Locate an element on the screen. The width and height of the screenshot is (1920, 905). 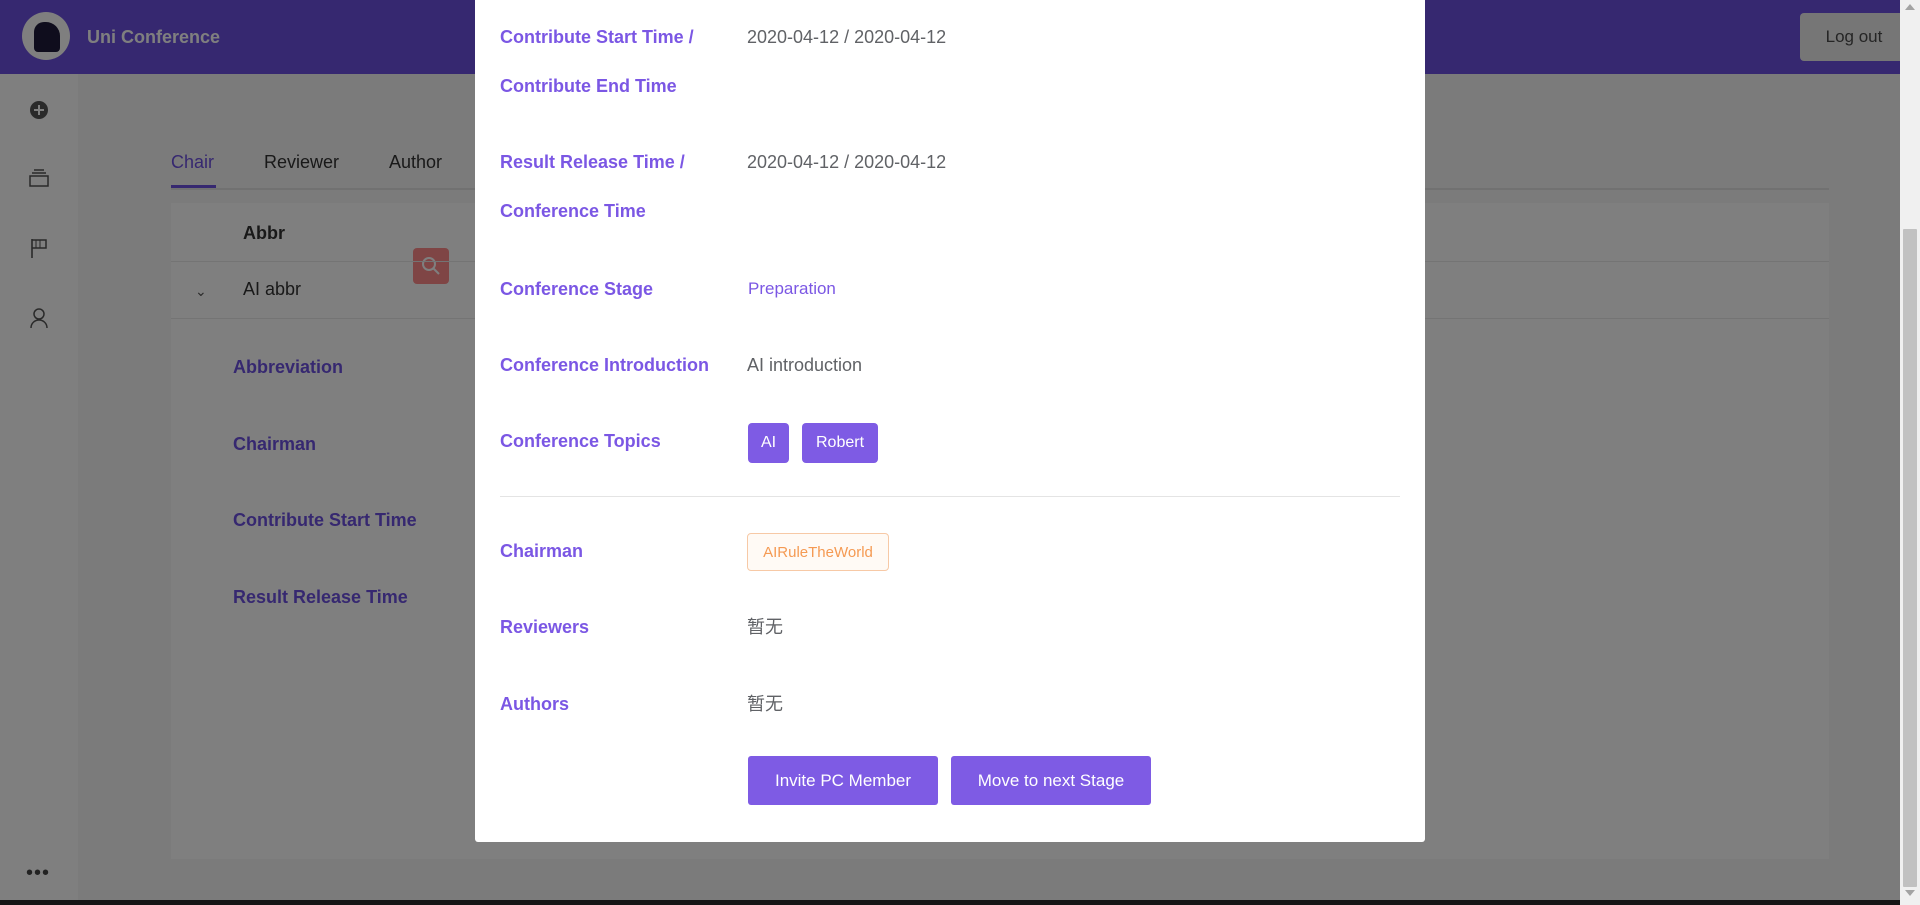
label-conference-time: Conference Time is located at coordinates (573, 211).